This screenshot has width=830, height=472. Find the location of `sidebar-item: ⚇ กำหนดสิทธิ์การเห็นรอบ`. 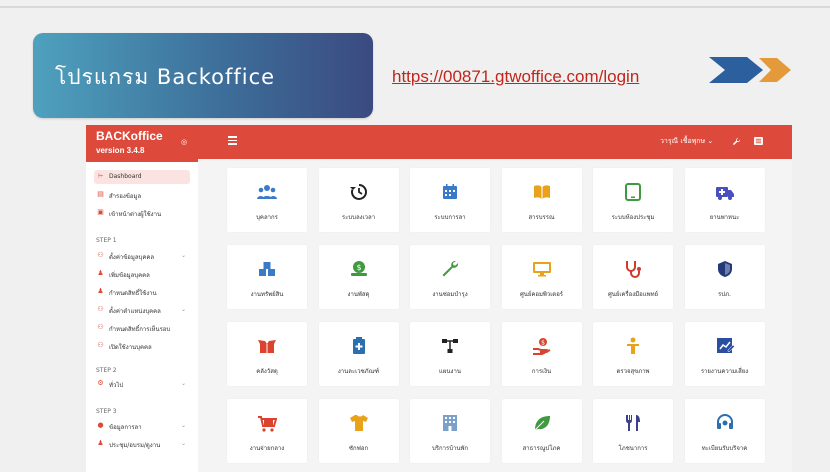

sidebar-item: ⚇ กำหนดสิทธิ์การเห็นรอบ is located at coordinates (142, 328).